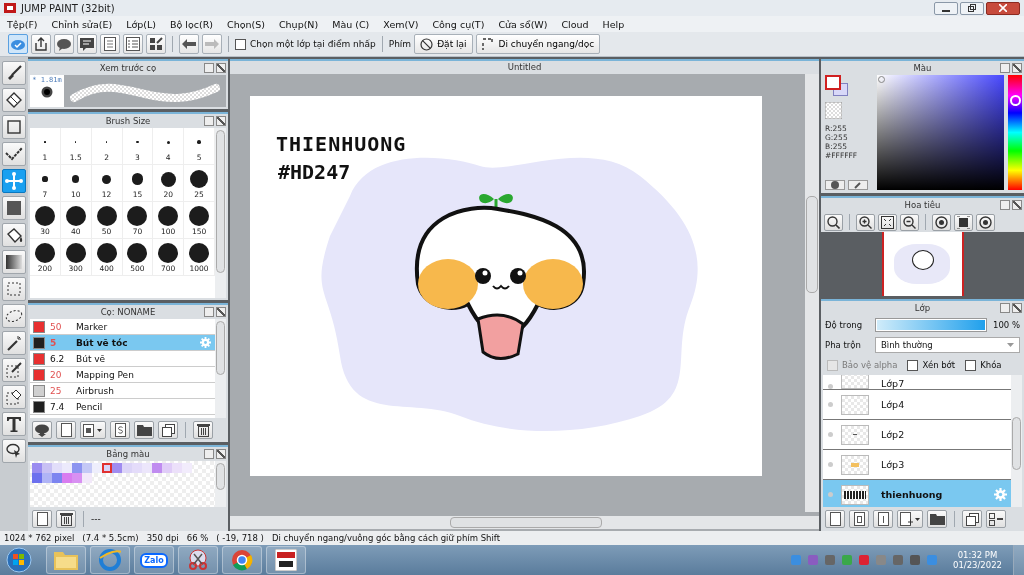 The width and height of the screenshot is (1024, 575). What do you see at coordinates (941, 222) in the screenshot?
I see `rotate-left-button` at bounding box center [941, 222].